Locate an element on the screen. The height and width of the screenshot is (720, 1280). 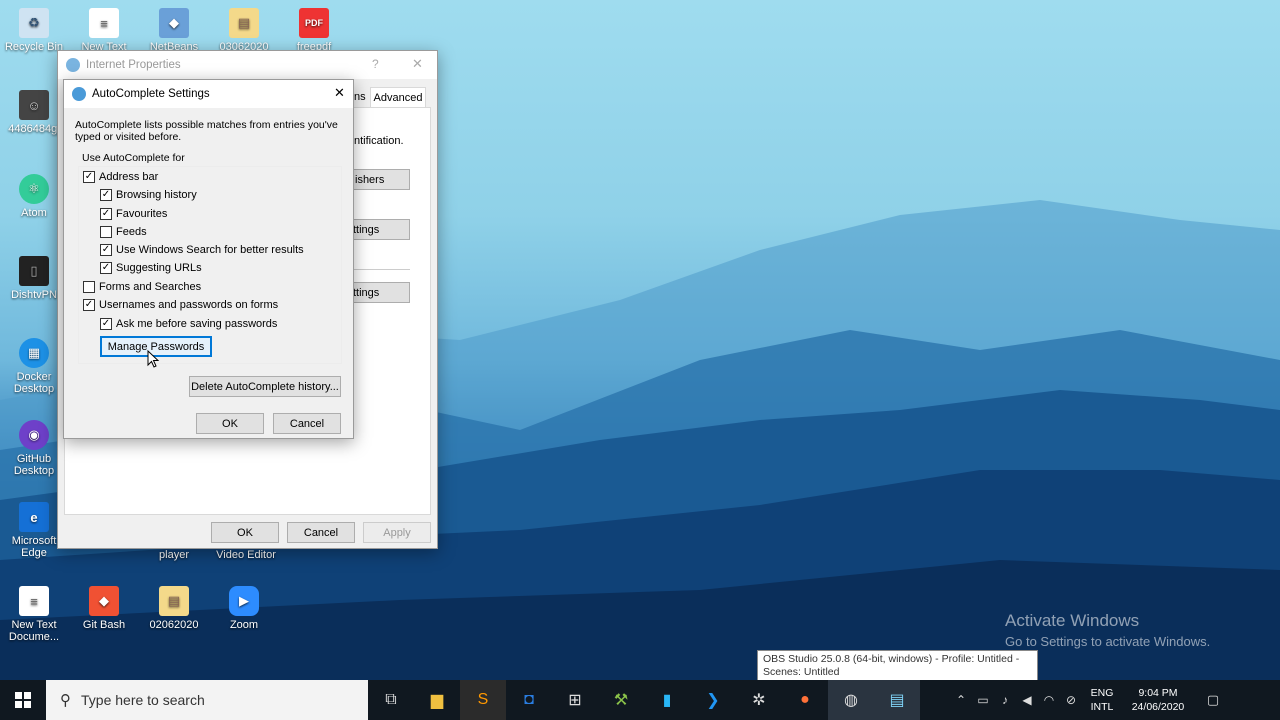
chevron-up-icon: ⌃ is located at coordinates (961, 700).